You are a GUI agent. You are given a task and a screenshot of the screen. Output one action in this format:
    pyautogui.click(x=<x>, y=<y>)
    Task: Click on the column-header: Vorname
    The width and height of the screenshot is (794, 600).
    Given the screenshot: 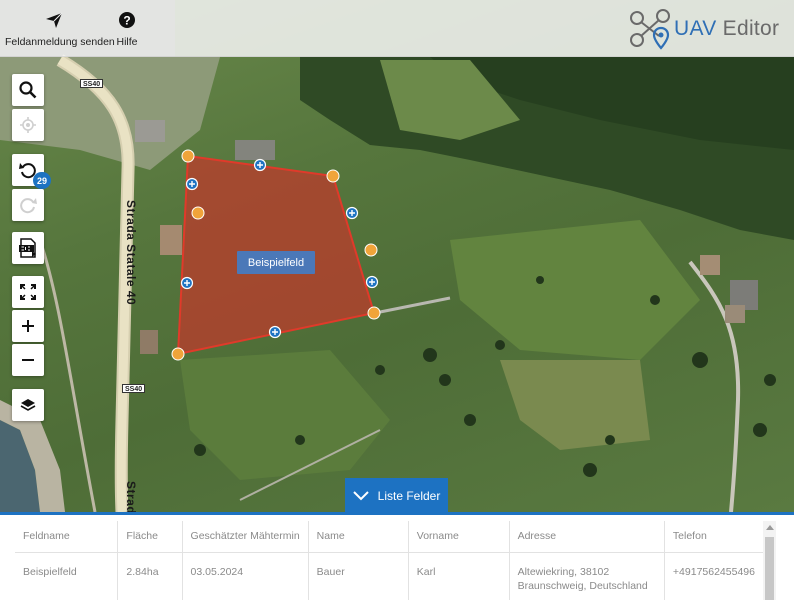 What is the action you would take?
    pyautogui.click(x=459, y=537)
    